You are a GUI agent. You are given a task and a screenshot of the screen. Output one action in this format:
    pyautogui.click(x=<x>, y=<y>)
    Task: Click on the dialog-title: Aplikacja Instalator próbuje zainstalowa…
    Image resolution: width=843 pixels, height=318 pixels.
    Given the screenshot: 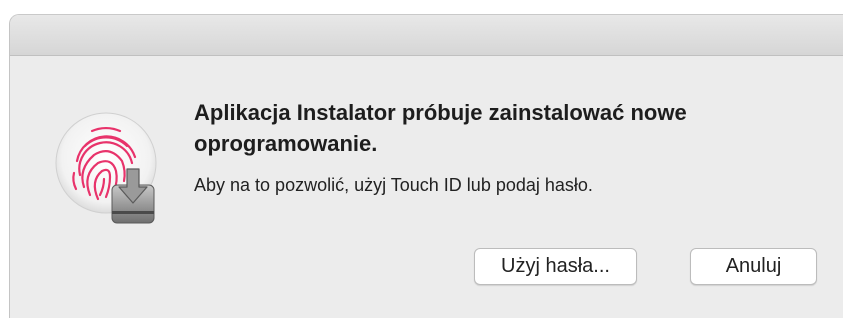 What is the action you would take?
    pyautogui.click(x=440, y=128)
    